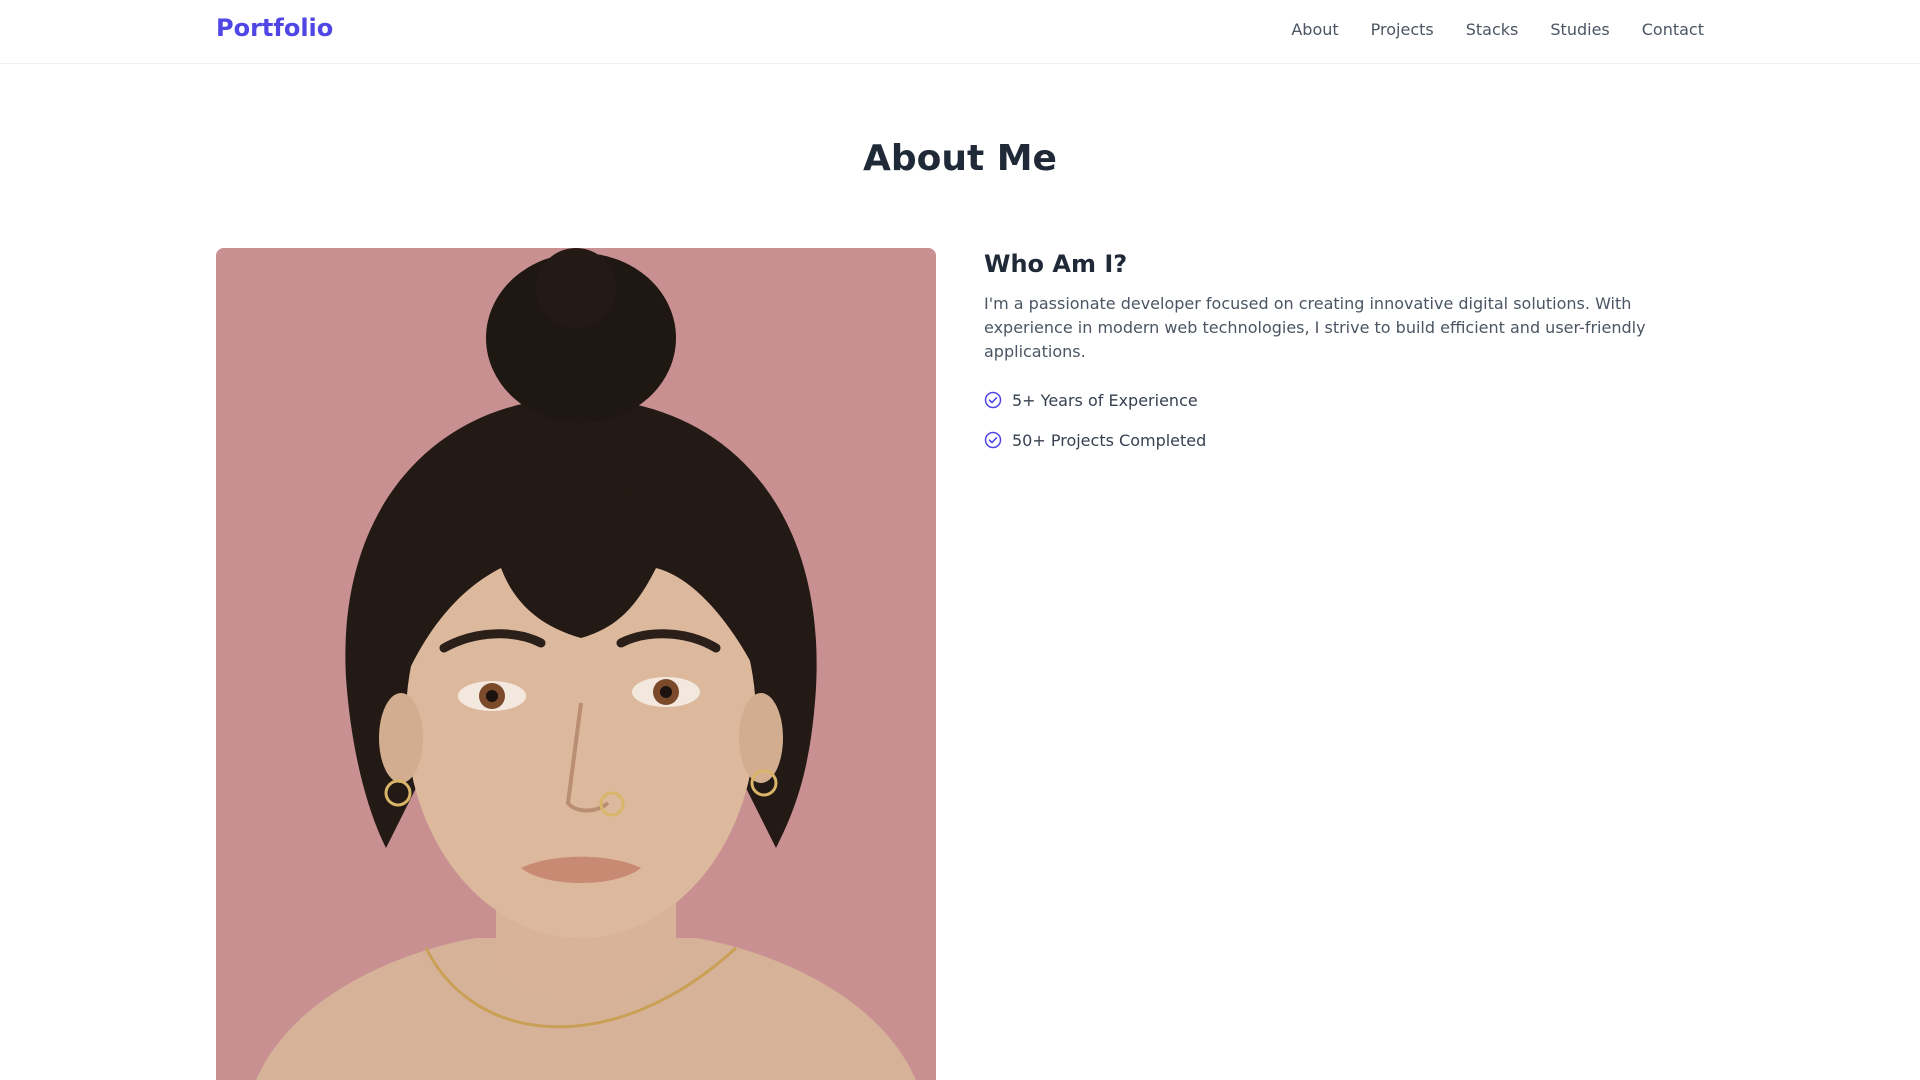  I want to click on fact-item-projects: 50+ Projects Completed, so click(1344, 440).